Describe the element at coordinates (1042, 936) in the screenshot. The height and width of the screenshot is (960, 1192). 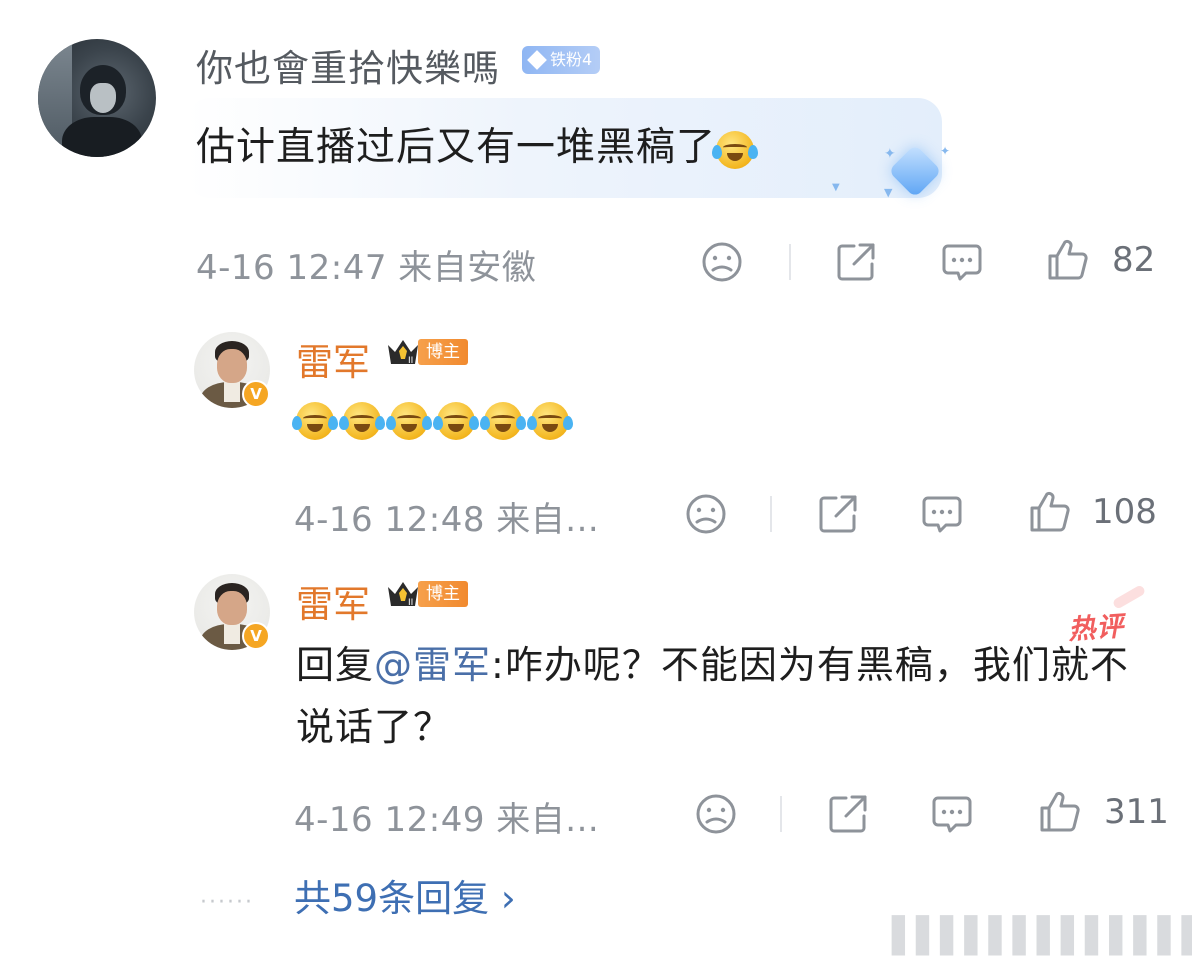
I see `watermark-decoration: ▌▌▌▌▌▌▌▌▌▌▌▌▌▌` at that location.